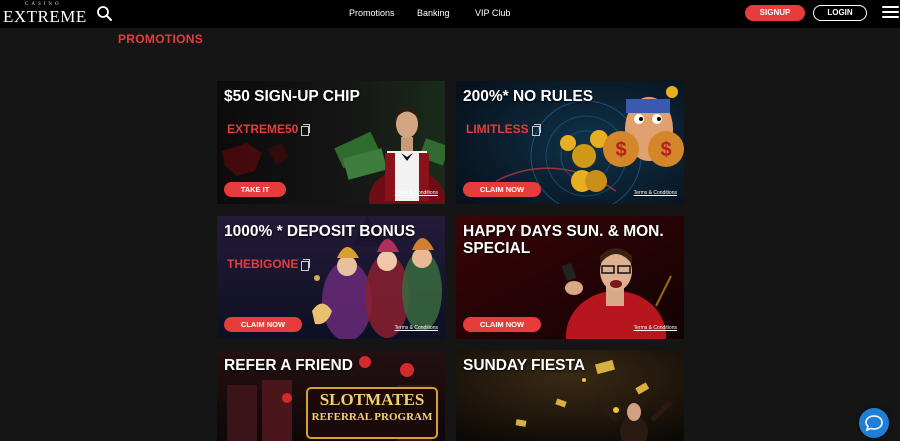  I want to click on login-button: LOGIN, so click(840, 13).